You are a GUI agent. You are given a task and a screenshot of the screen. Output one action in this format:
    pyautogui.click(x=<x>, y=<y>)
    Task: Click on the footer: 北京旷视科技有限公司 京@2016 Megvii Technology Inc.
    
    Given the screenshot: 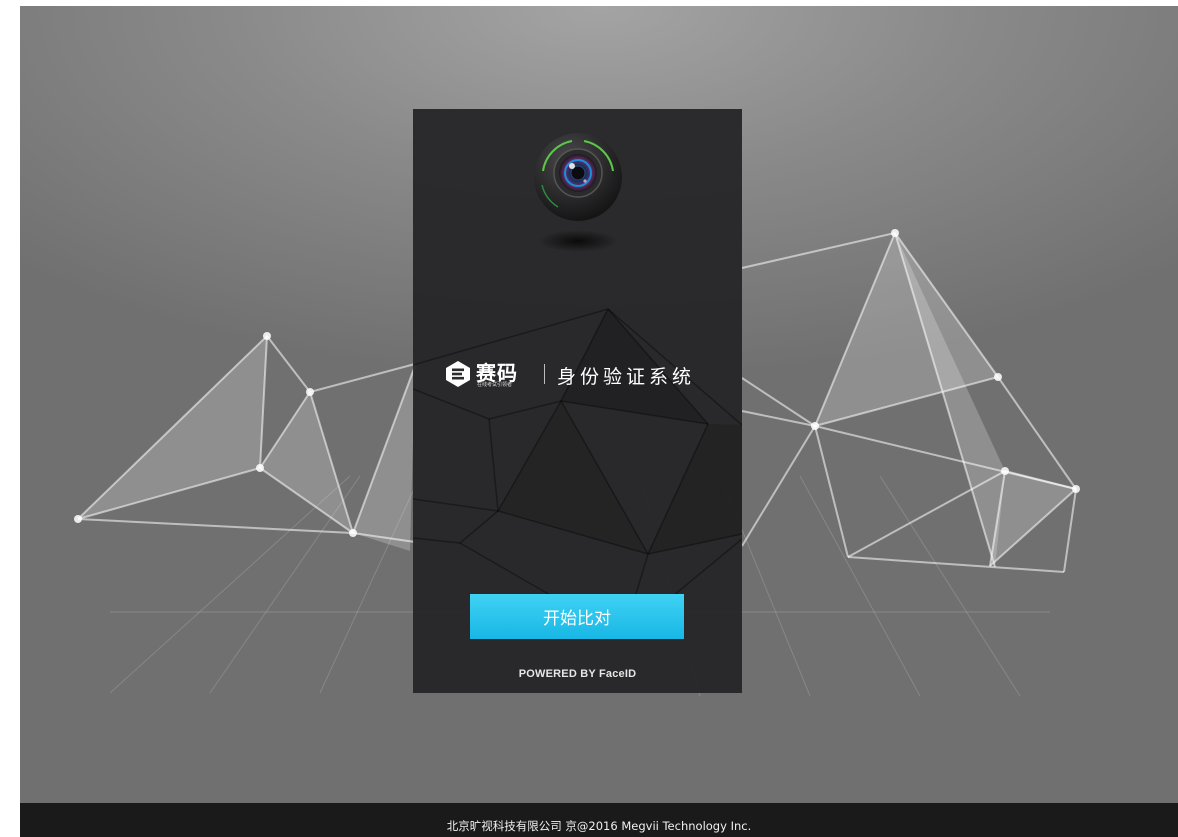 What is the action you would take?
    pyautogui.click(x=599, y=820)
    